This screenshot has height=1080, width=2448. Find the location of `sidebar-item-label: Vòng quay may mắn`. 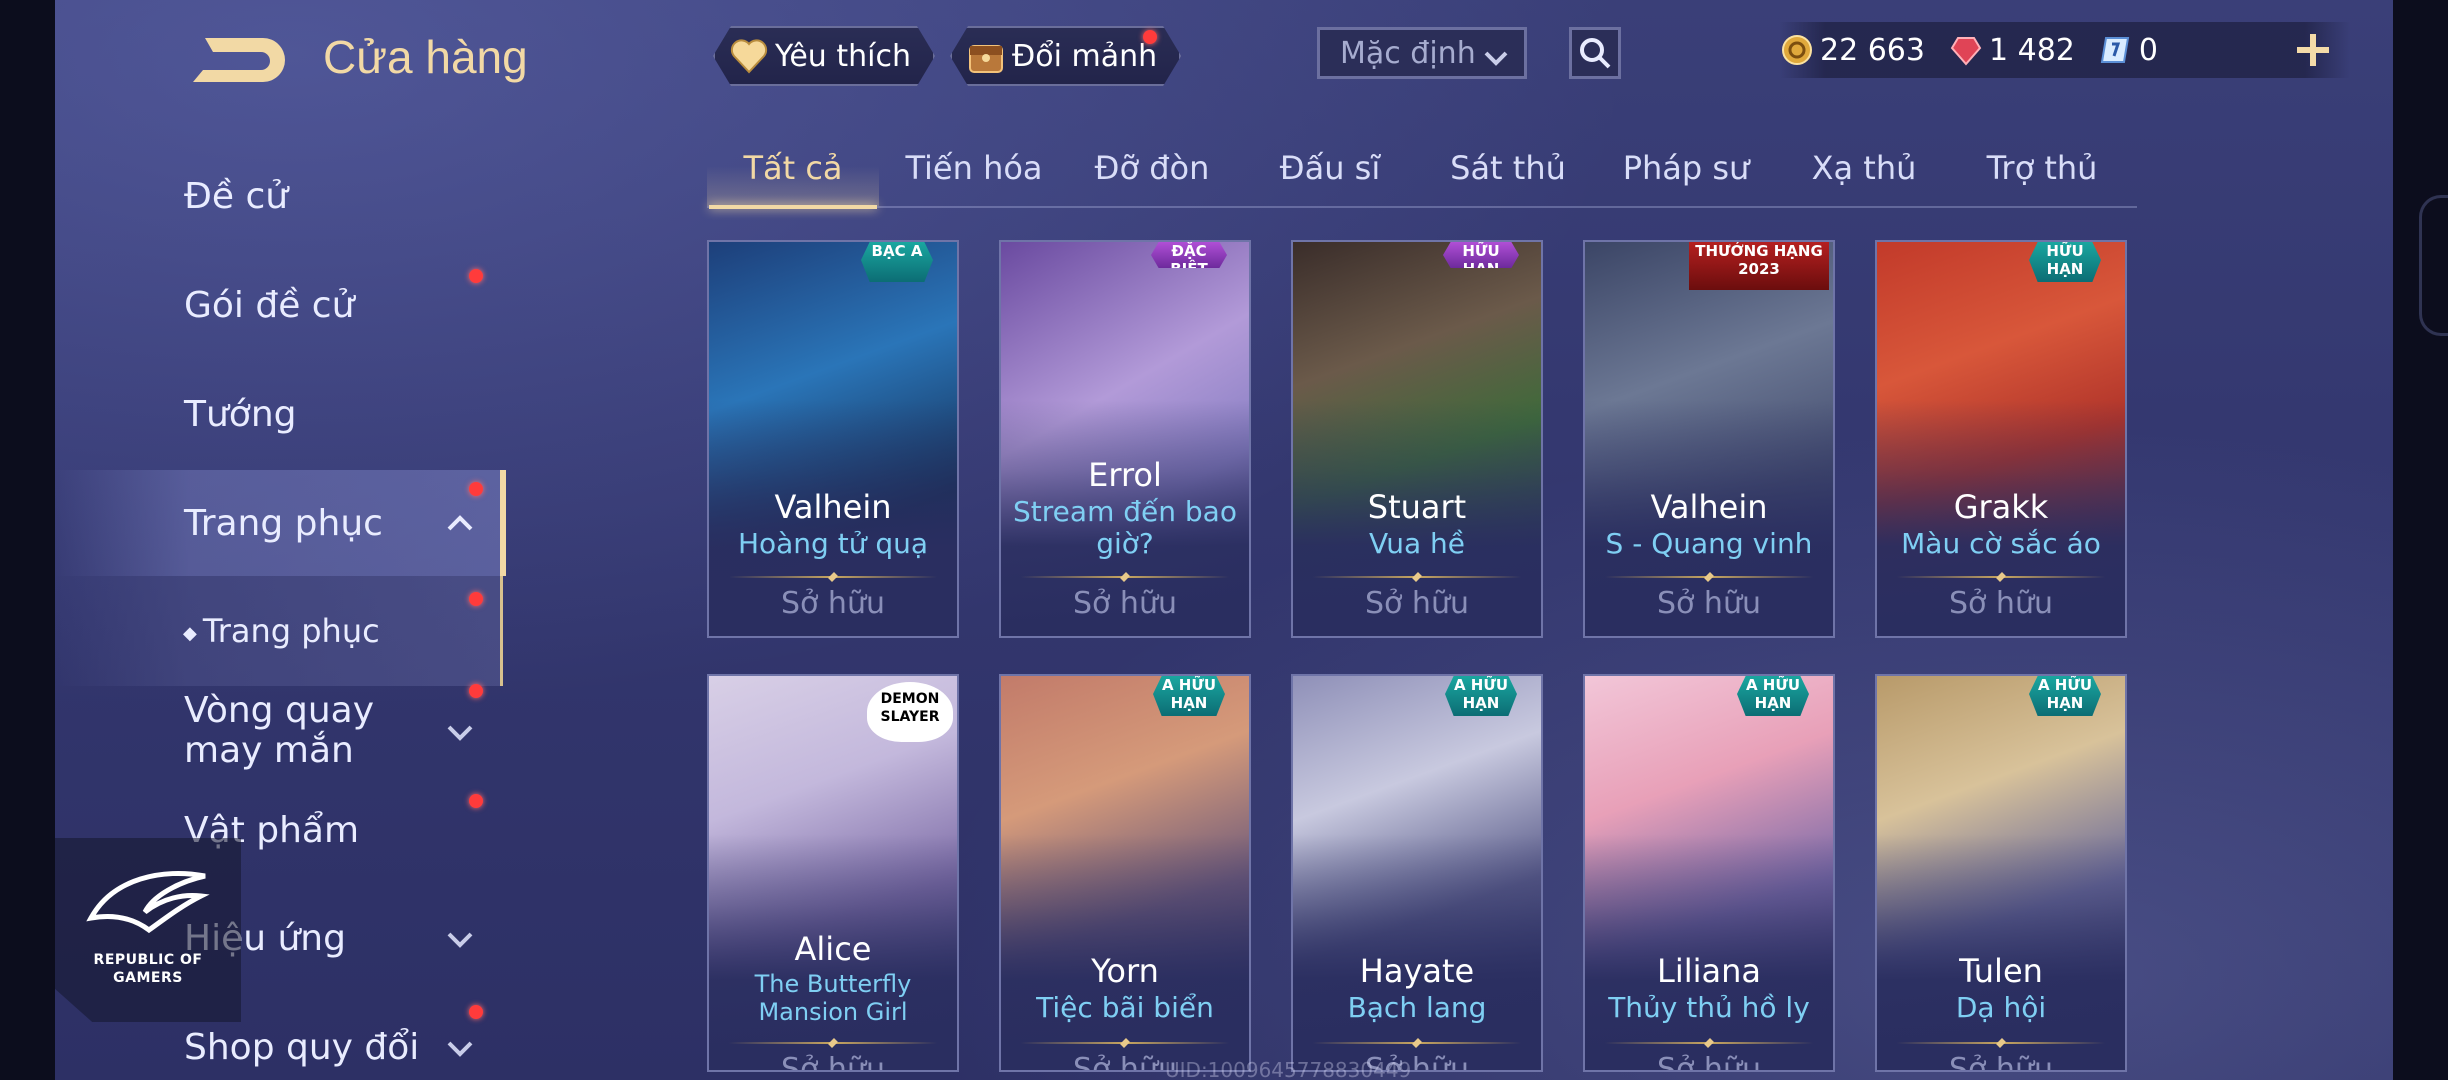

sidebar-item-label: Vòng quay may mắn is located at coordinates (279, 730).